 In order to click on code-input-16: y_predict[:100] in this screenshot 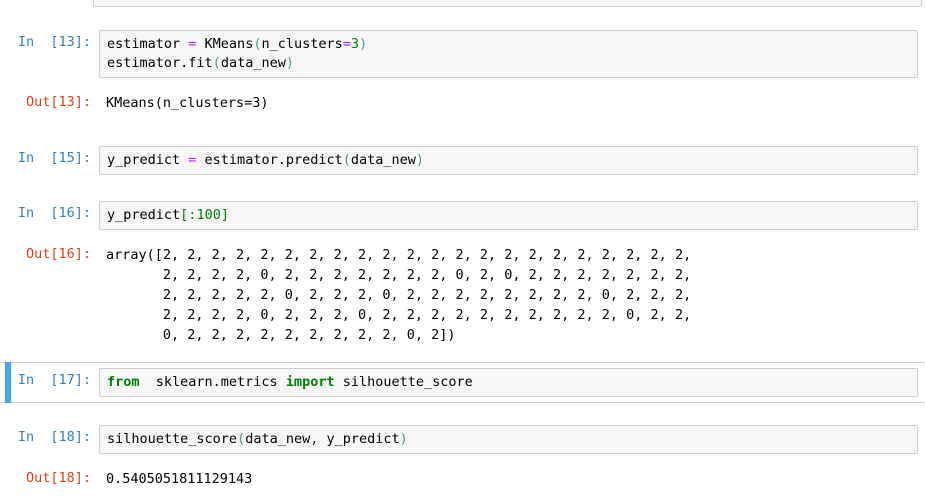, I will do `click(508, 215)`.